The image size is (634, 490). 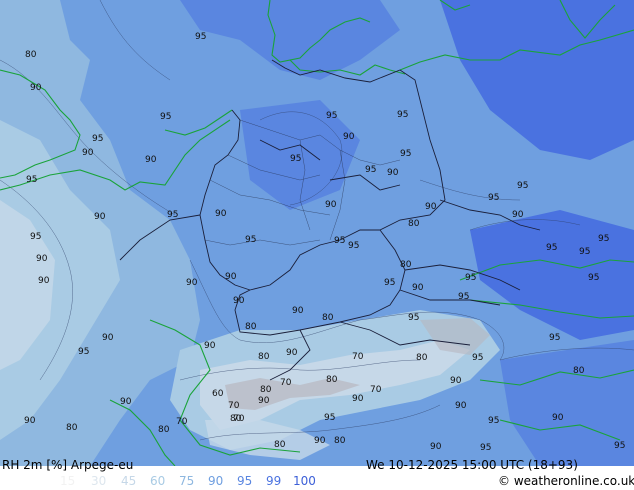 What do you see at coordinates (218, 394) in the screenshot?
I see `contour-label: 60` at bounding box center [218, 394].